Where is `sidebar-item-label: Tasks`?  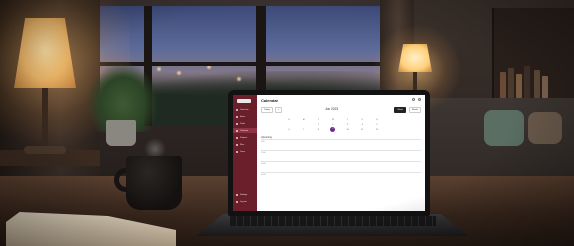
sidebar-item-label: Tasks is located at coordinates (243, 123).